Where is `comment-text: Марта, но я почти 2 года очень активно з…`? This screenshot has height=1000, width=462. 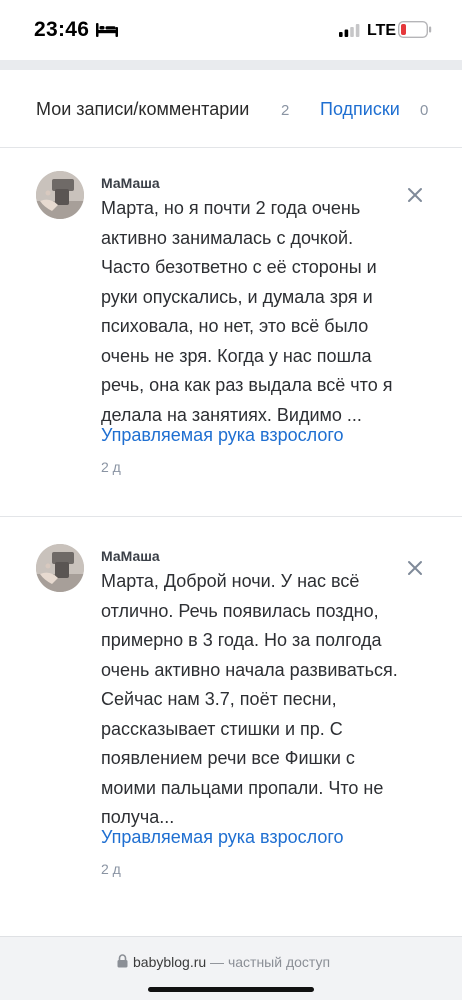 comment-text: Марта, но я почти 2 года очень активно з… is located at coordinates (247, 311).